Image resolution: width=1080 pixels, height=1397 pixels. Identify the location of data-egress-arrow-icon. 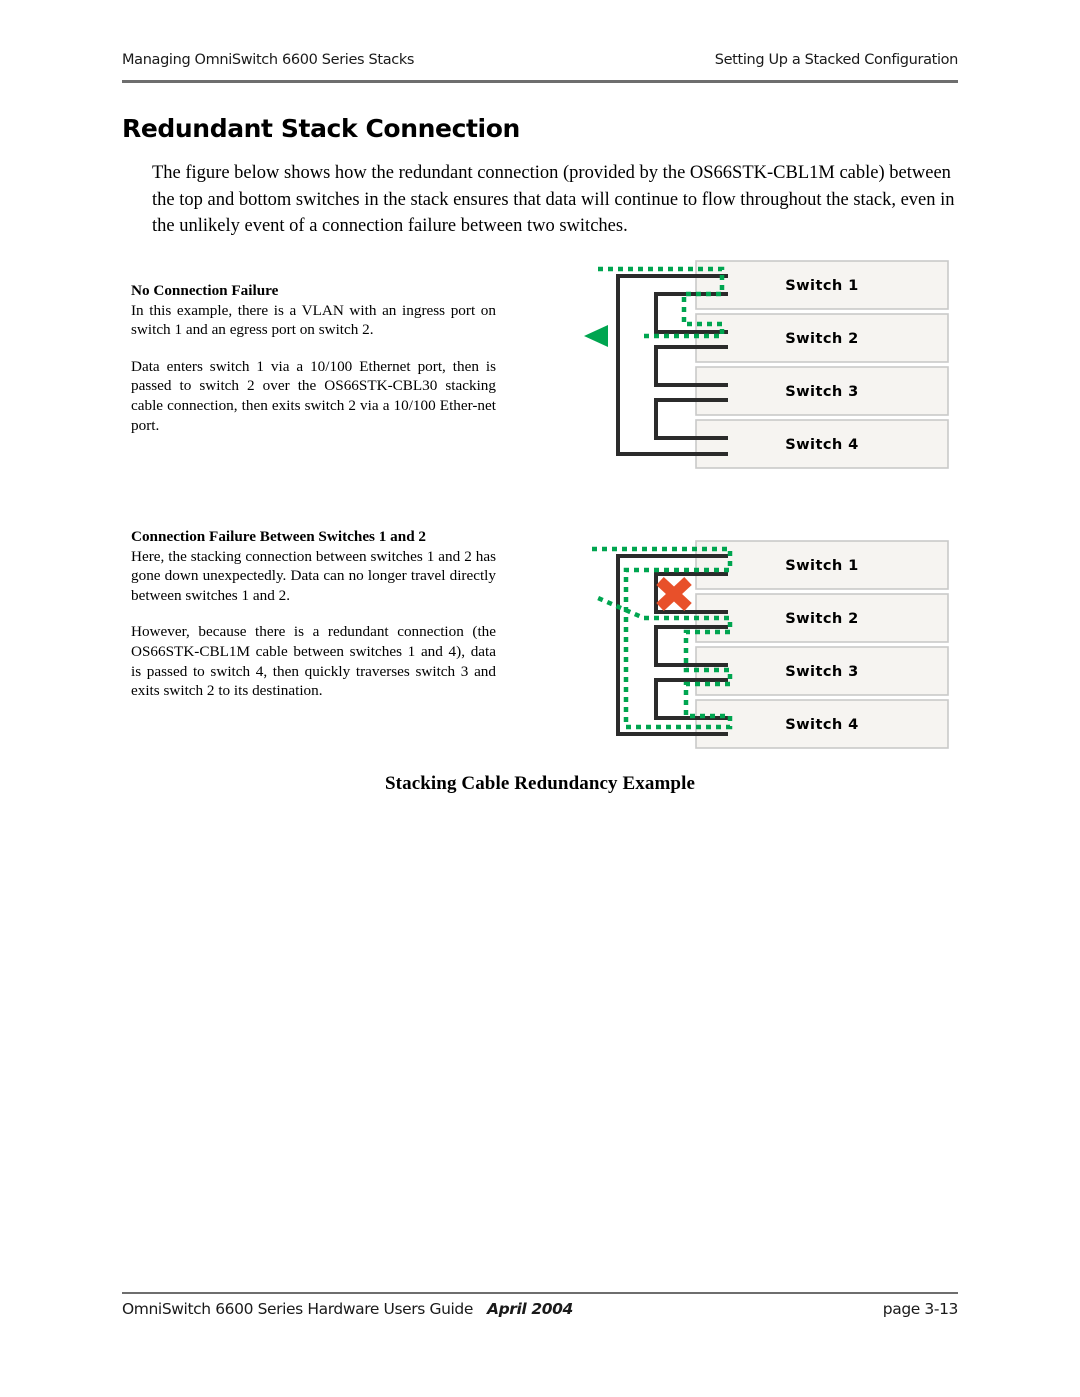
(596, 336).